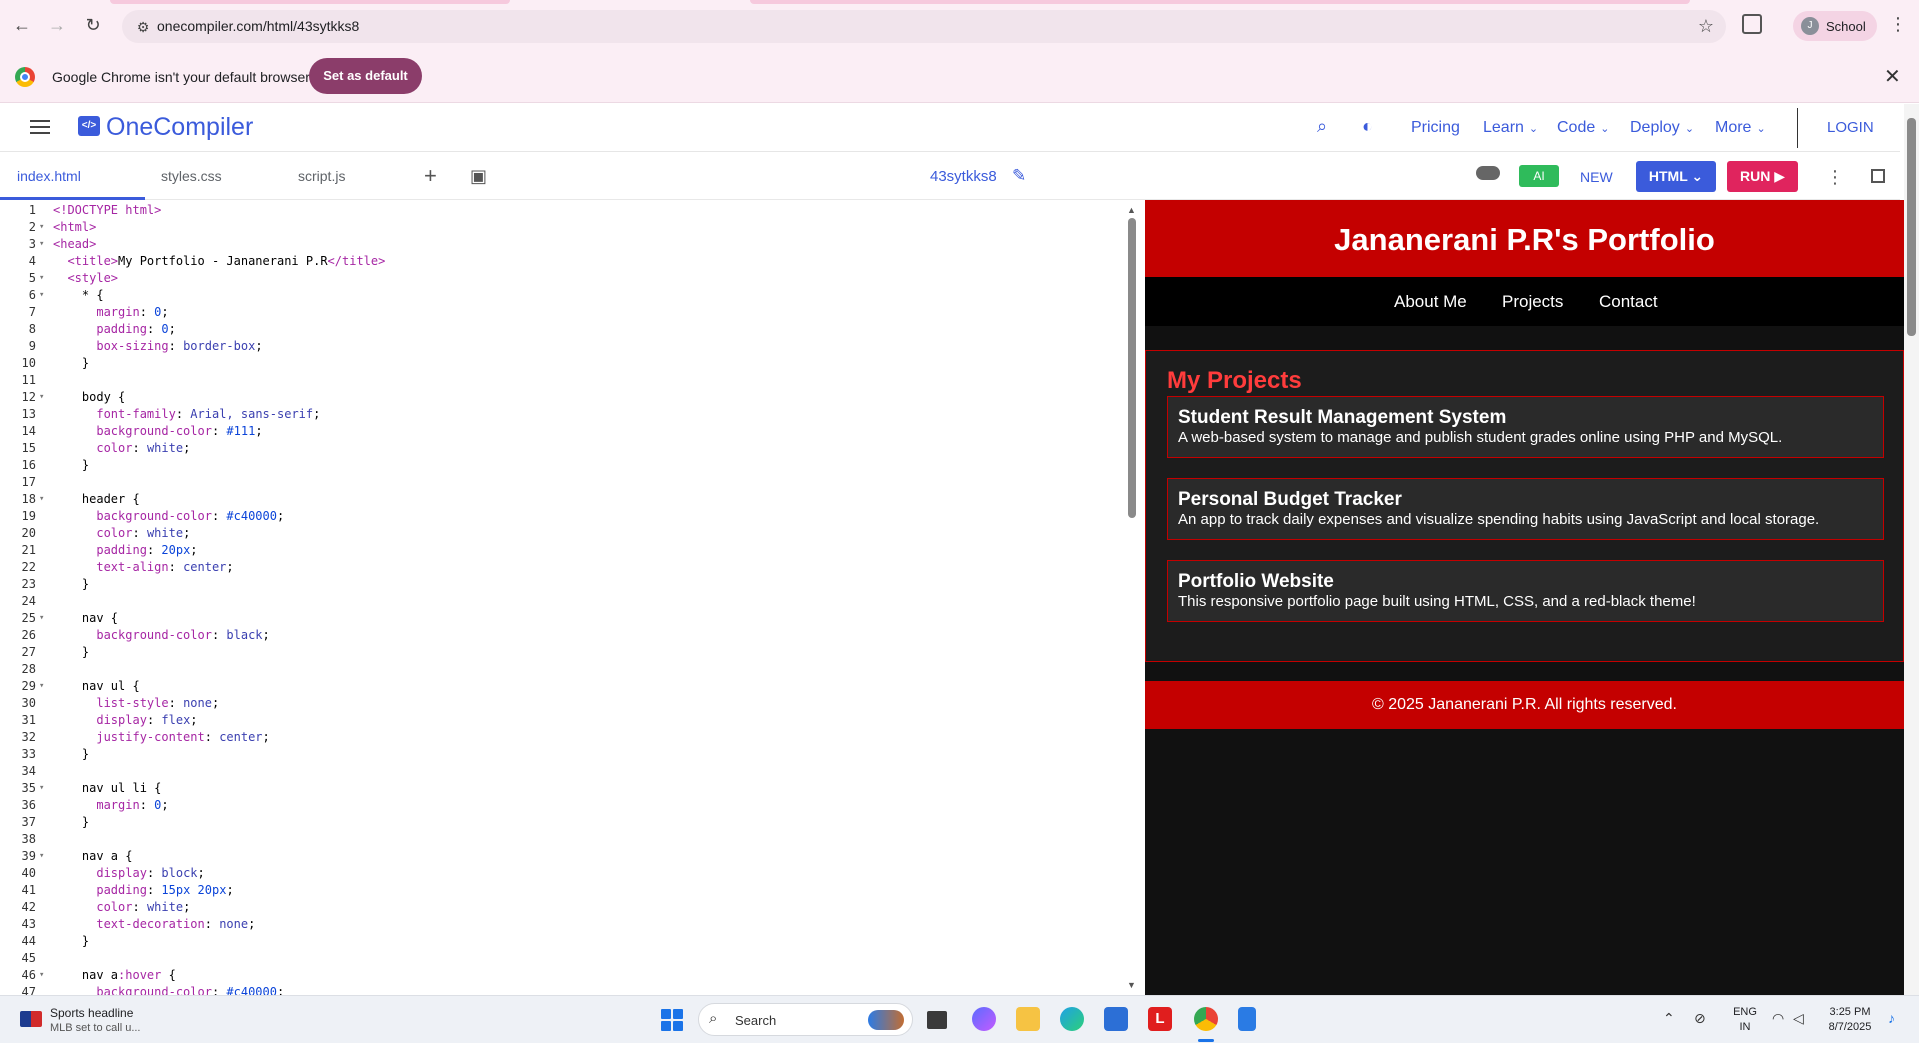  What do you see at coordinates (560, 584) in the screenshot?
I see `code-line: 23 }` at bounding box center [560, 584].